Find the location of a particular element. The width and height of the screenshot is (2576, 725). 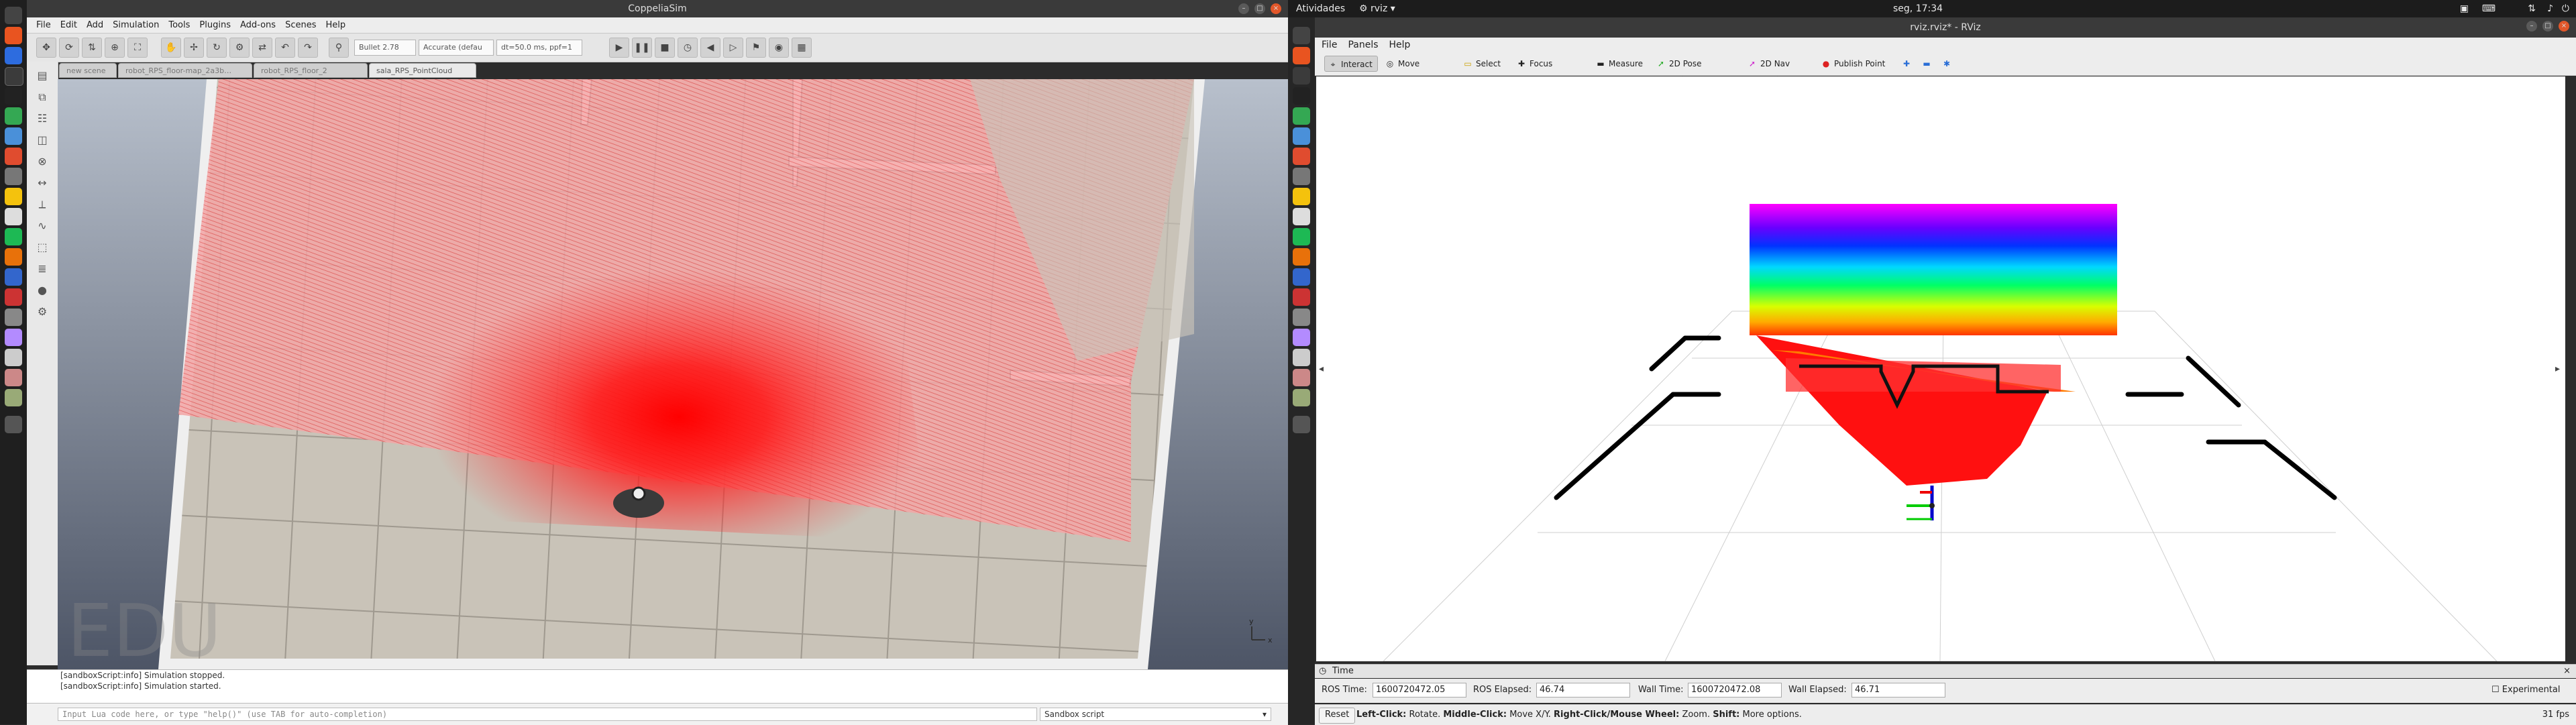

menu-scenes: Scenes is located at coordinates (300, 25).